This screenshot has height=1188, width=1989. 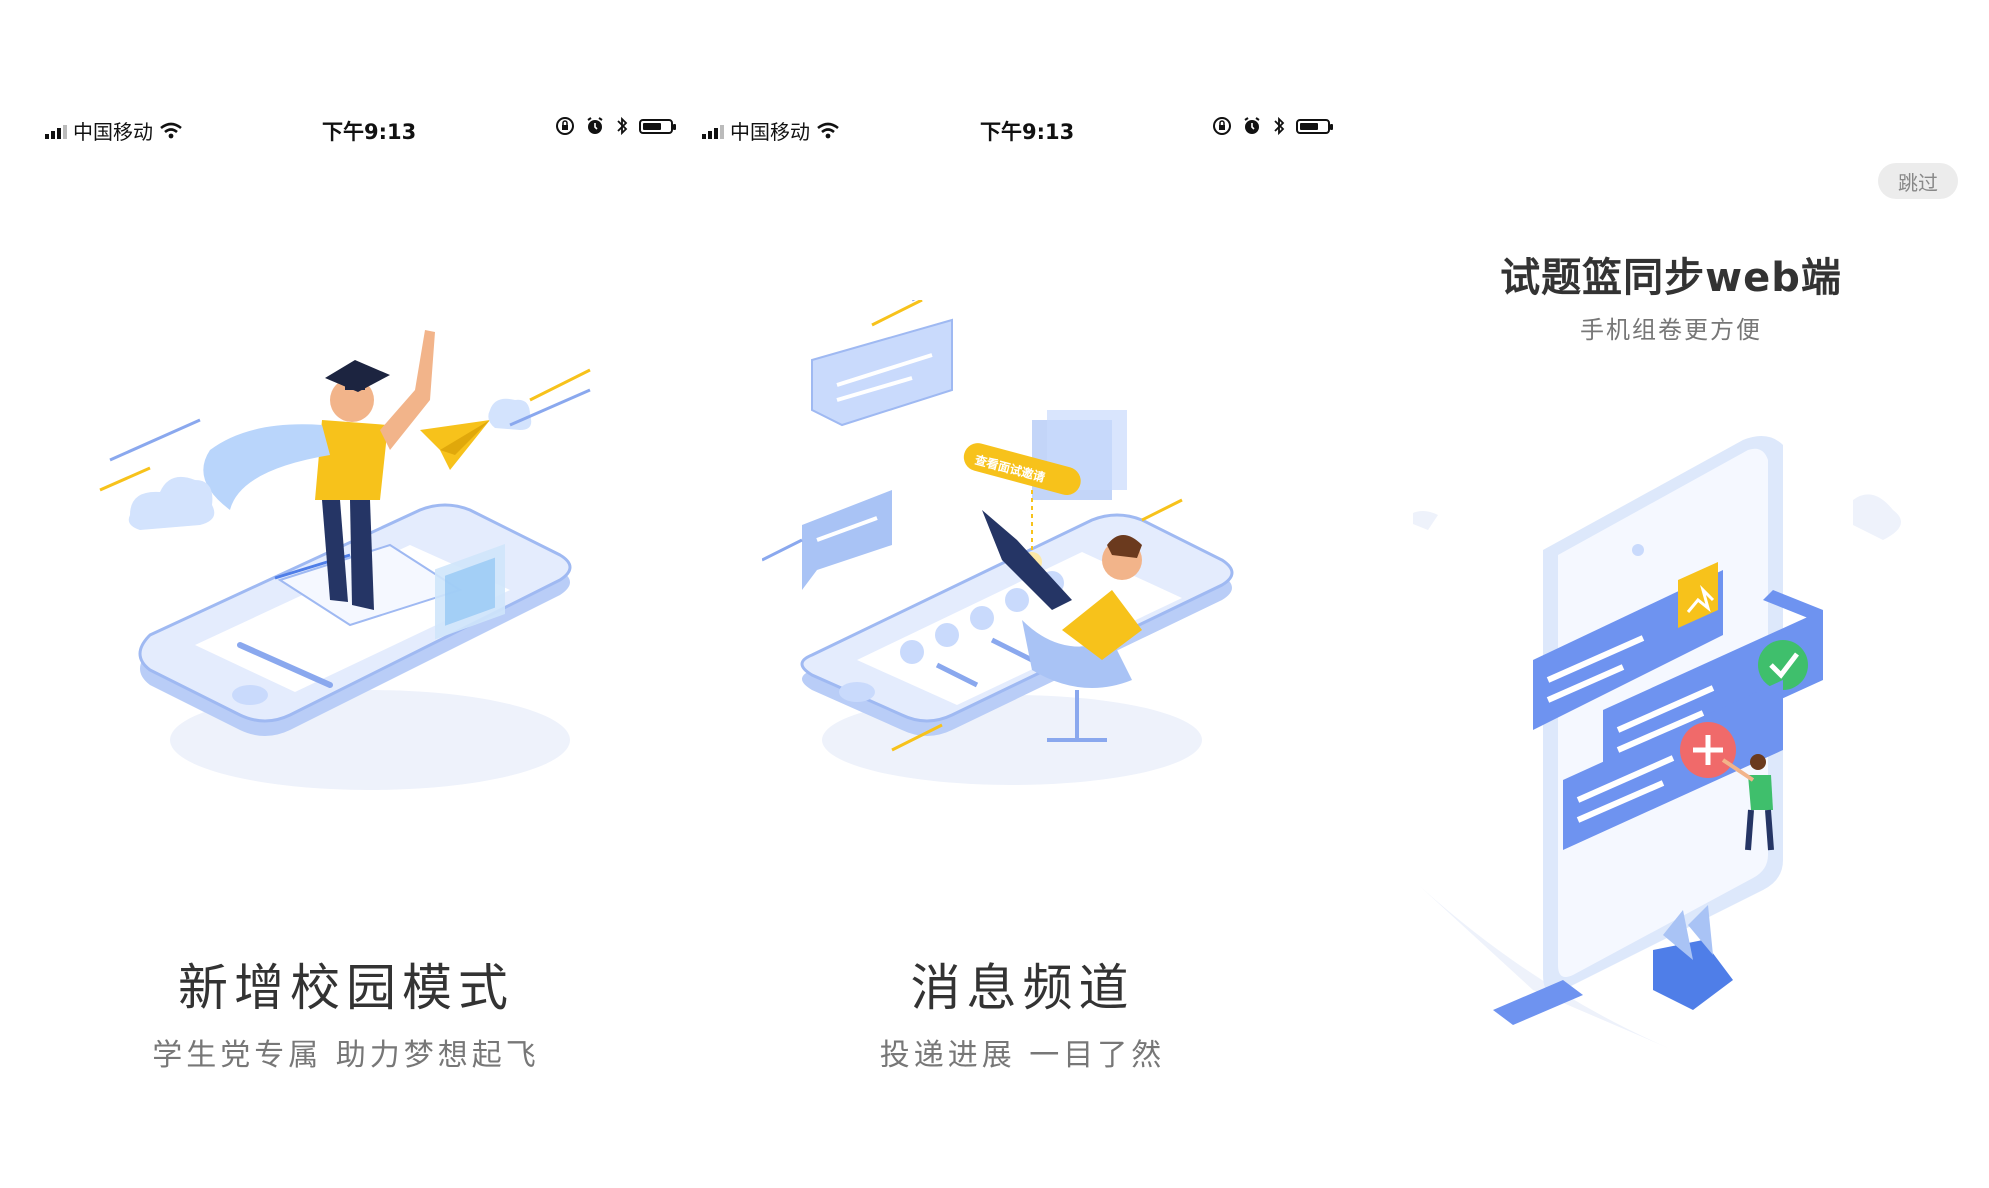 What do you see at coordinates (345, 560) in the screenshot?
I see `campus-mode-illustration` at bounding box center [345, 560].